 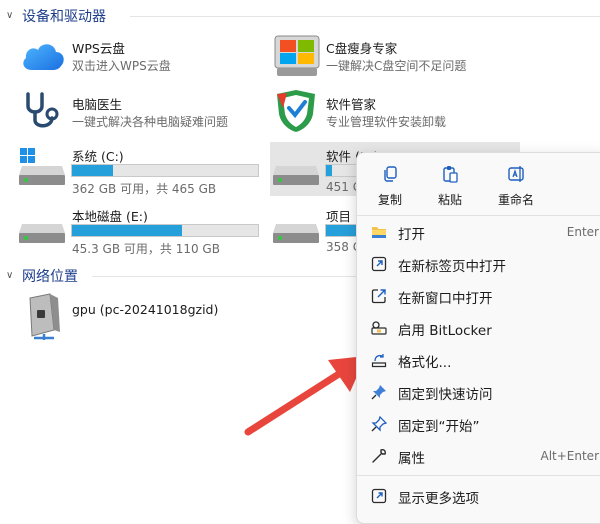 What do you see at coordinates (478, 232) in the screenshot?
I see `menu-item-open: 打开 Enter` at bounding box center [478, 232].